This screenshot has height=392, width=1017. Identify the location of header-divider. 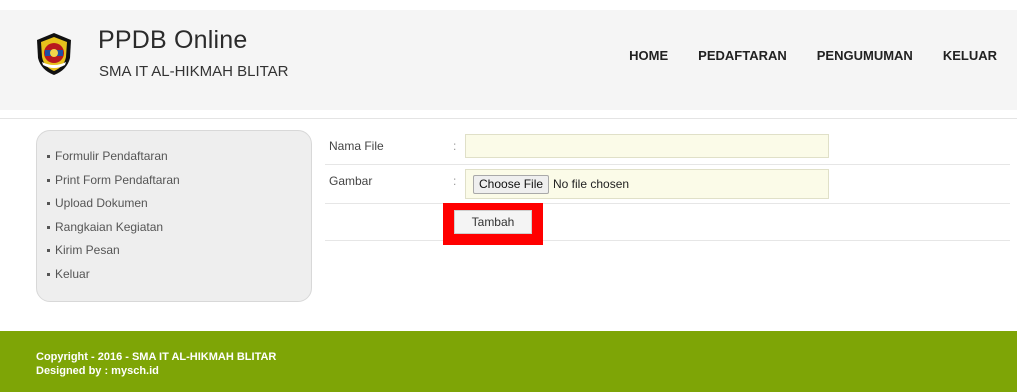
(508, 118).